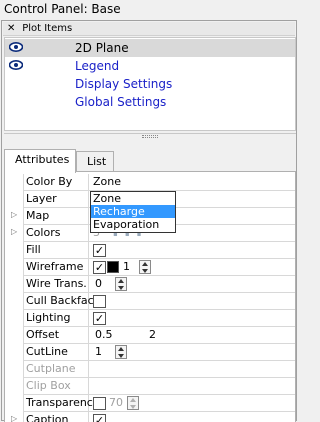 This screenshot has width=320, height=422. Describe the element at coordinates (61, 403) in the screenshot. I see `prop-label: Transparency` at that location.